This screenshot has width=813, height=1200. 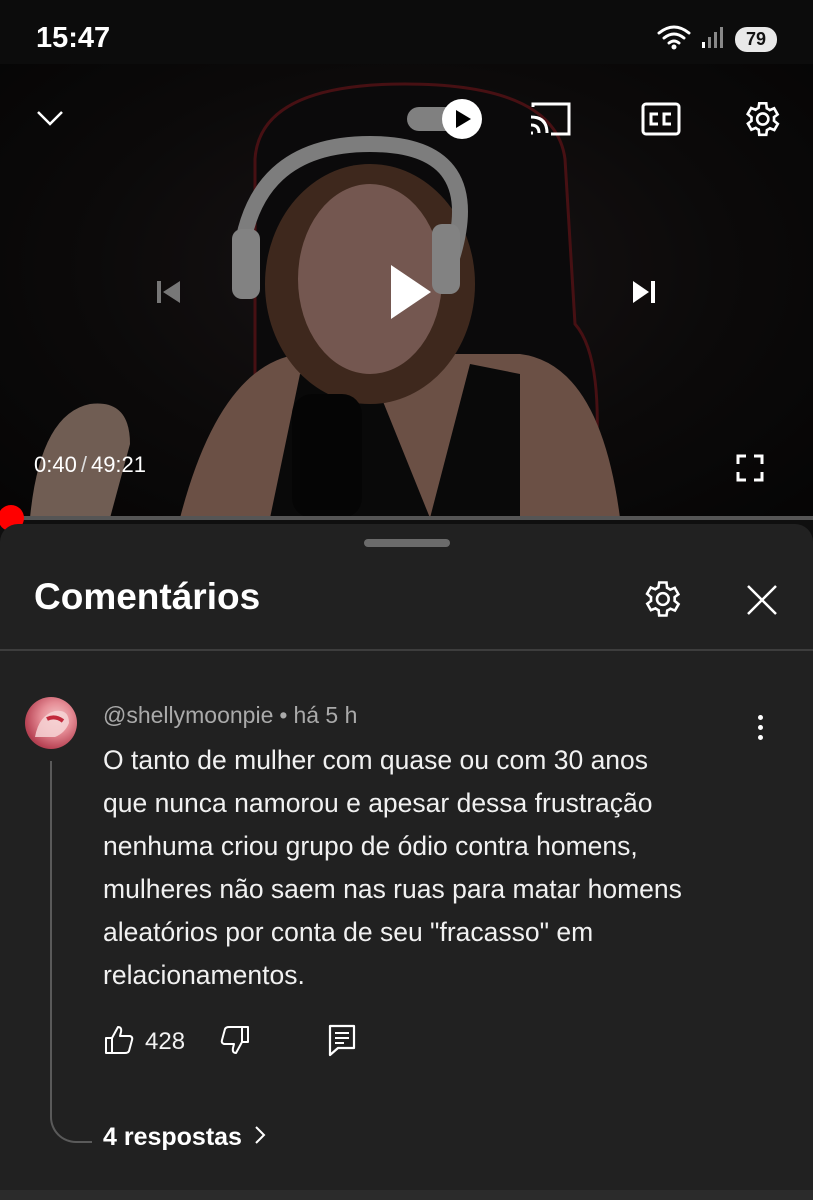 What do you see at coordinates (73, 38) in the screenshot?
I see `status-time: 15:47` at bounding box center [73, 38].